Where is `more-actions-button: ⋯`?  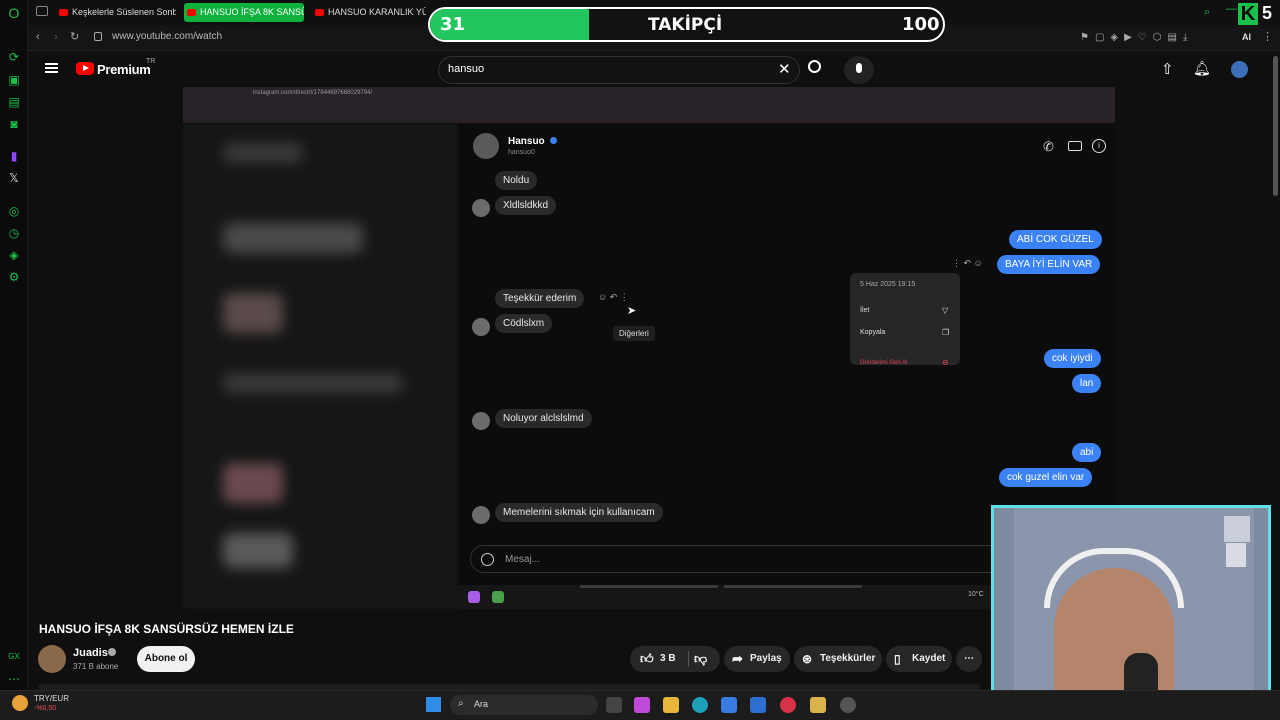
more-actions-button: ⋯ is located at coordinates (969, 659).